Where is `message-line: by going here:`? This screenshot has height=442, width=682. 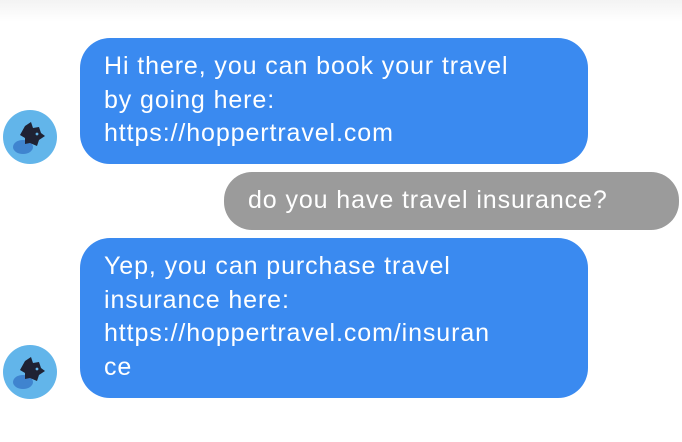
message-line: by going here: is located at coordinates (190, 99).